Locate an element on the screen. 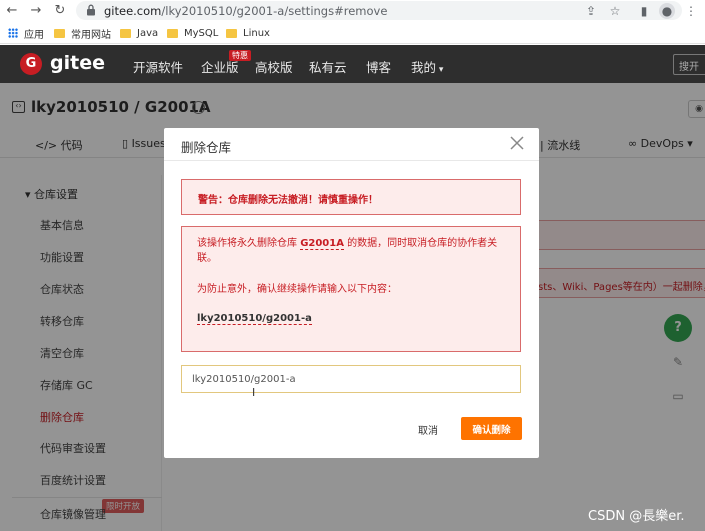 The width and height of the screenshot is (705, 531). bookmark-mysql: MySQL is located at coordinates (192, 33).